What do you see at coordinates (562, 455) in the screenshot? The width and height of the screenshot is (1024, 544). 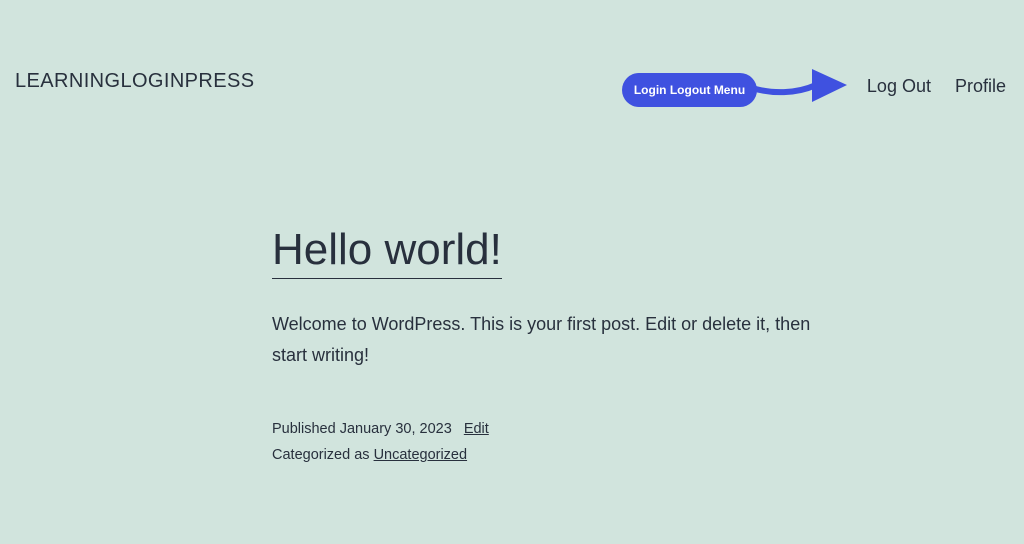 I see `category-line: Categorized as Uncategorized` at bounding box center [562, 455].